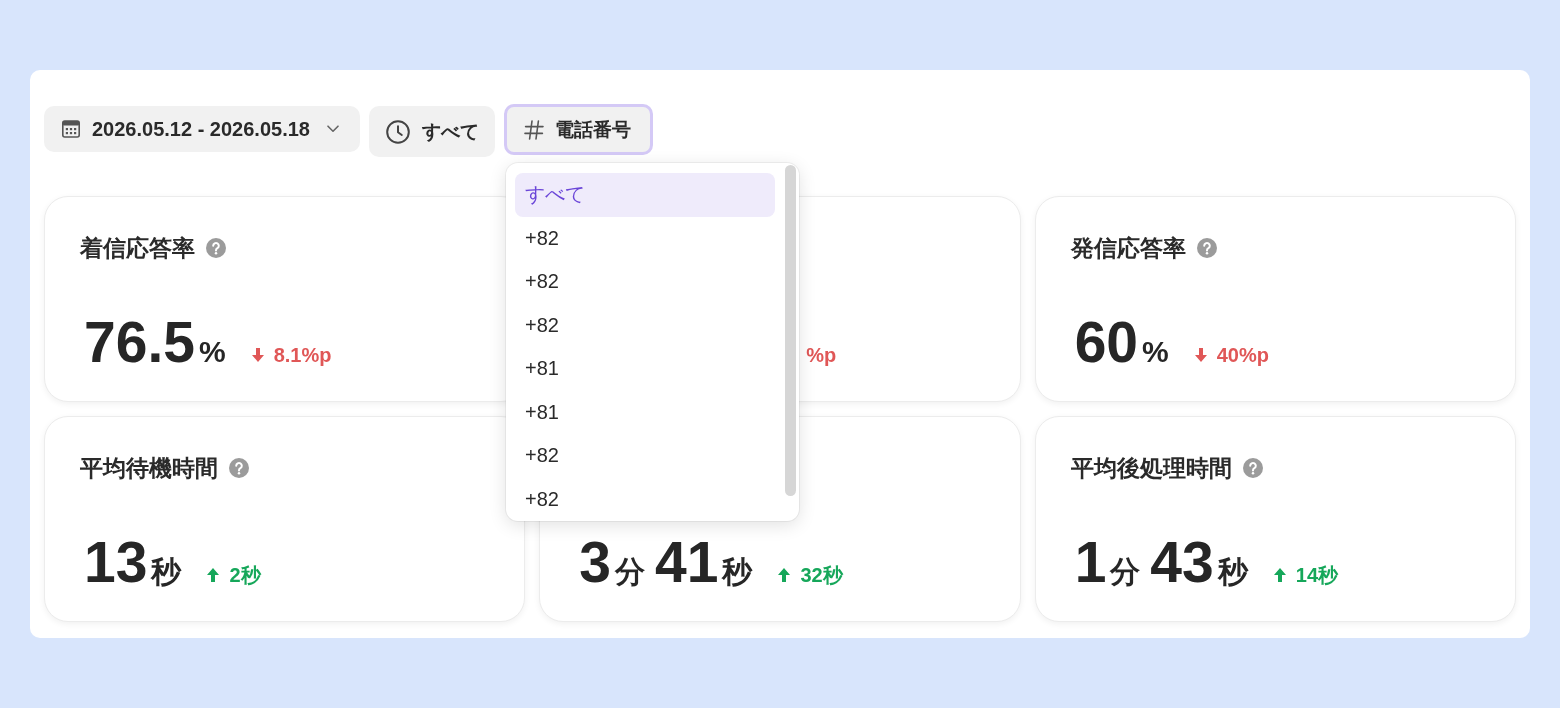 This screenshot has width=1560, height=708. I want to click on card-title: 発信応答率, so click(1128, 248).